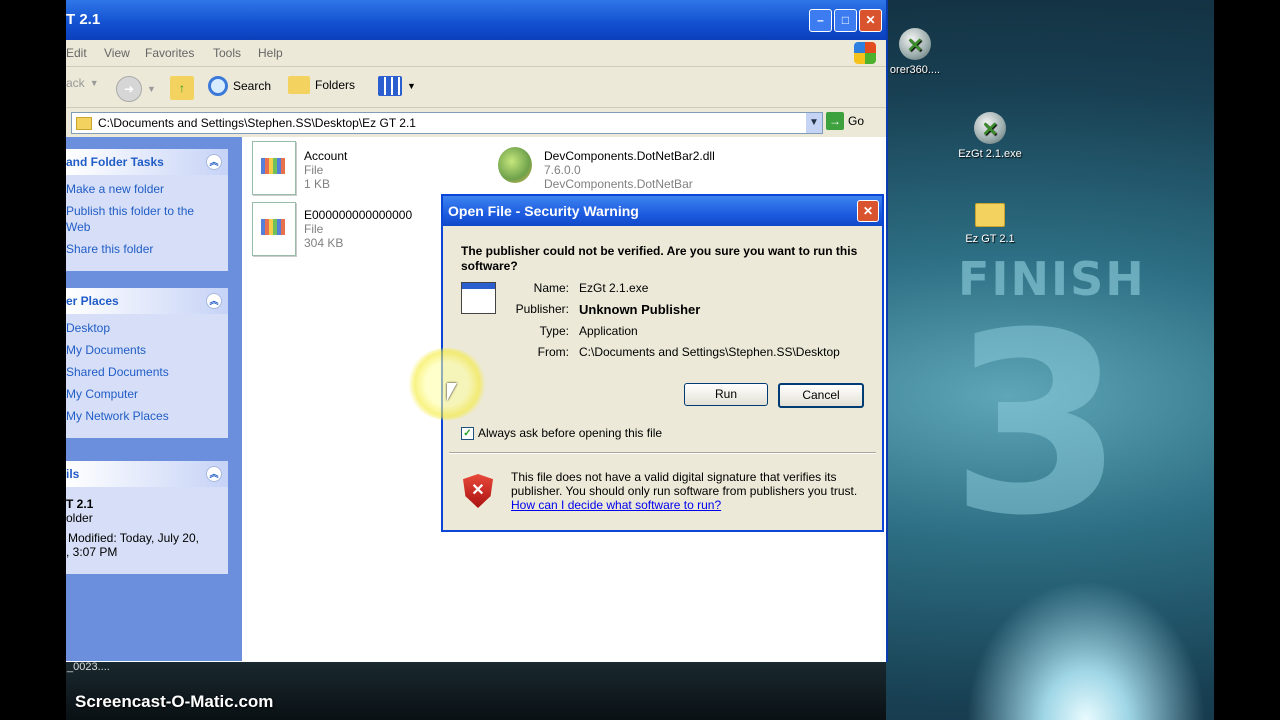 The image size is (1280, 720). Describe the element at coordinates (845, 121) in the screenshot. I see `go-button: → Go` at that location.